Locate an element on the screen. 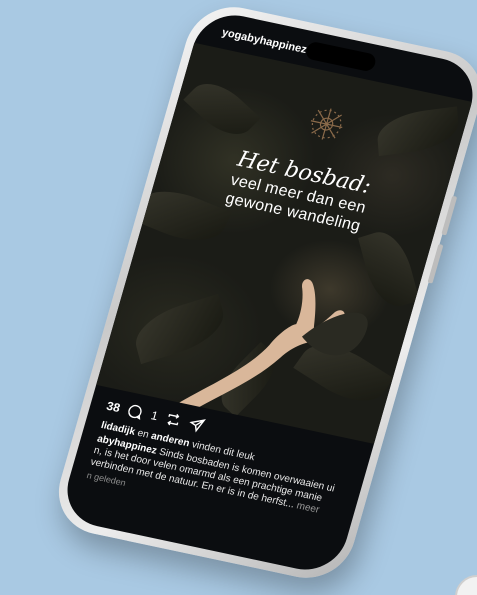 The width and height of the screenshot is (477, 595). repost-icon is located at coordinates (173, 419).